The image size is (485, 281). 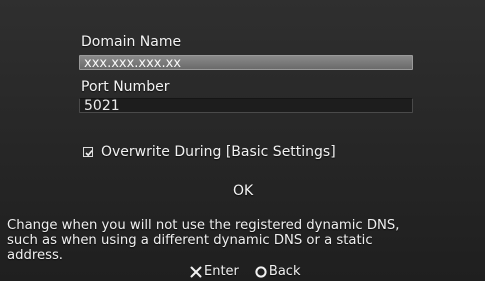 I want to click on help-text-line: address., so click(x=35, y=255).